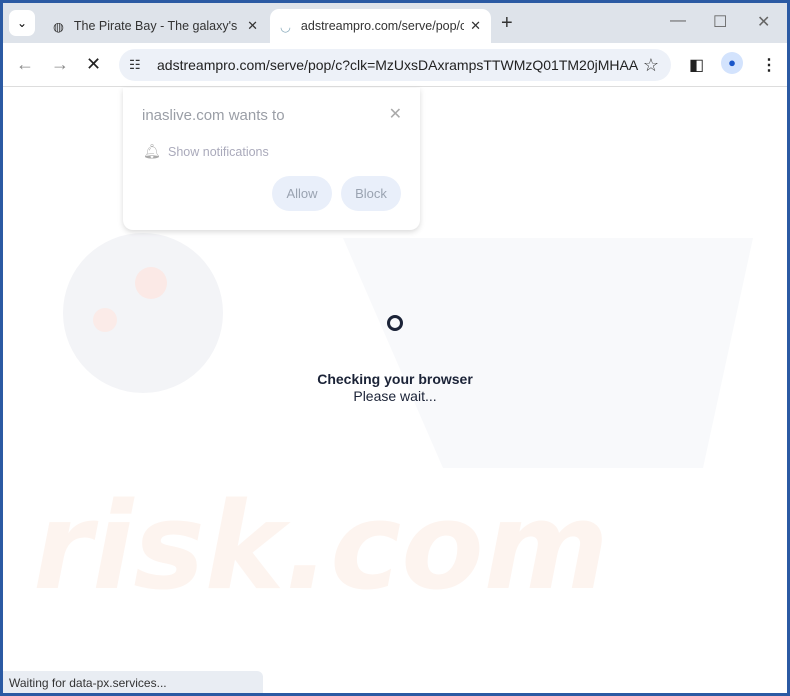 The width and height of the screenshot is (790, 696). Describe the element at coordinates (141, 65) in the screenshot. I see `site-info-icon: ☷` at that location.